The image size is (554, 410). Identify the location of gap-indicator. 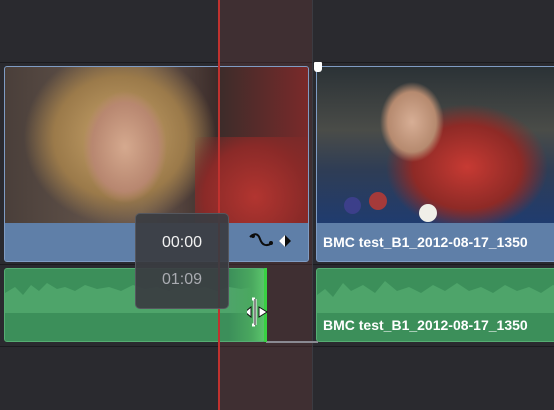
(292, 342).